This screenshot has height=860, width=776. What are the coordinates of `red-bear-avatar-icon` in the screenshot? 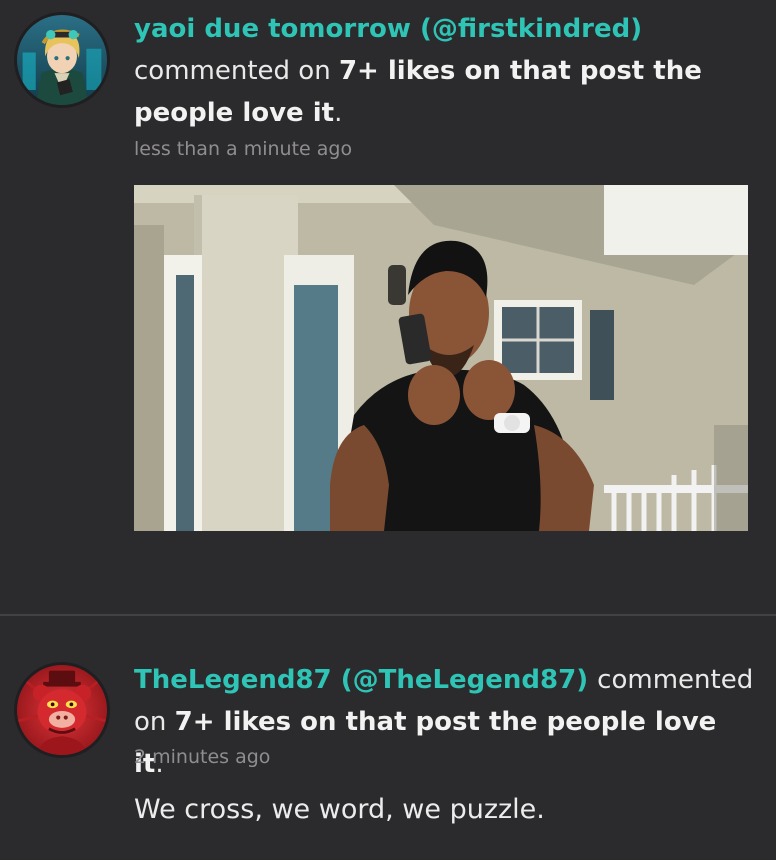 It's located at (62, 710).